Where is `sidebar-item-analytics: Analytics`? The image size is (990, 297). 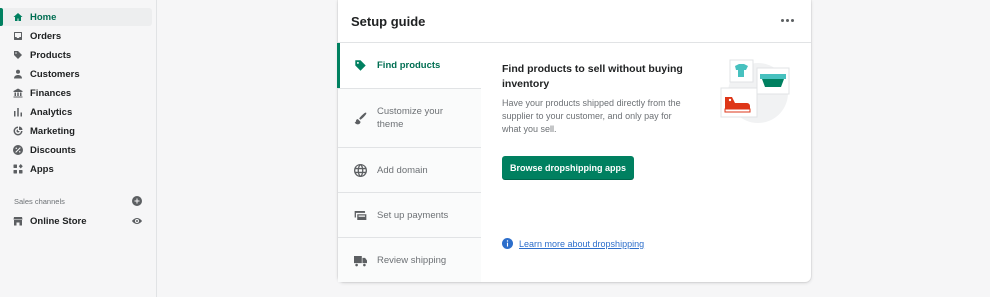
sidebar-item-analytics: Analytics is located at coordinates (77, 112).